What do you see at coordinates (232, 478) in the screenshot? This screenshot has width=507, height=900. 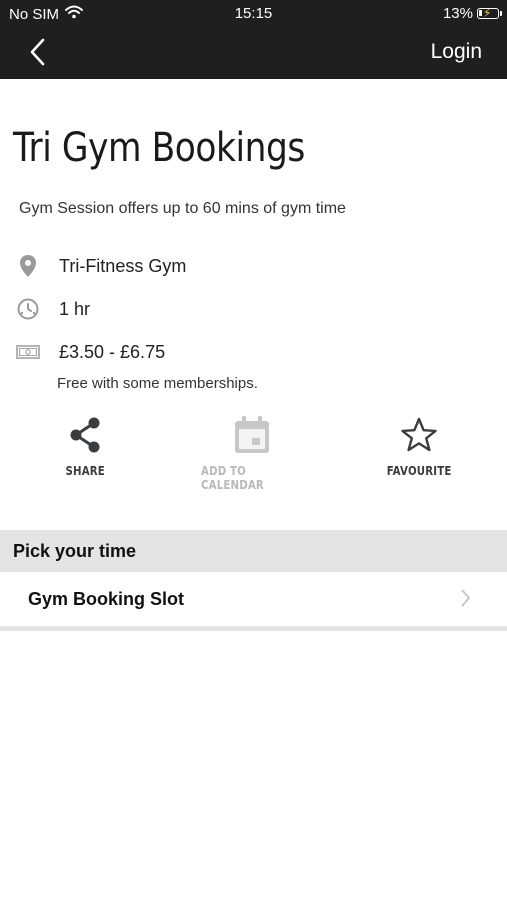 I see `add-to-calendar-label: ADD TO CALENDAR` at bounding box center [232, 478].